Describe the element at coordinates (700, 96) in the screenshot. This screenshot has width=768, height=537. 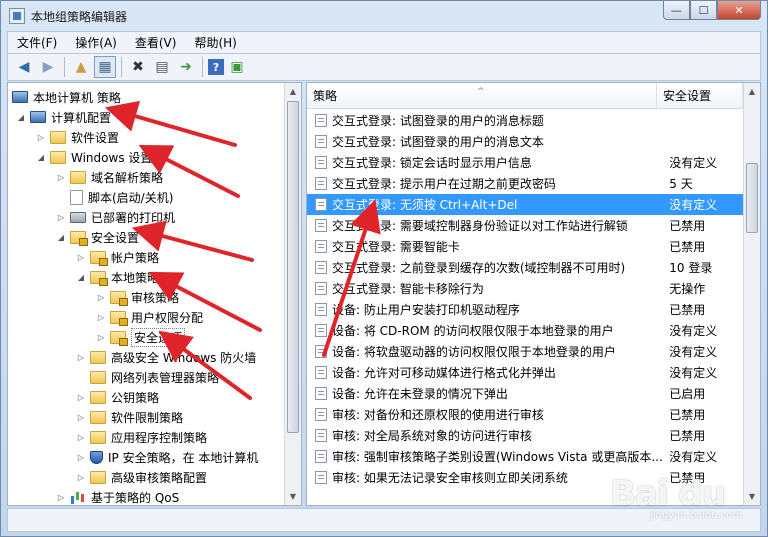
I see `column-header-security-setting: 安全设置` at that location.